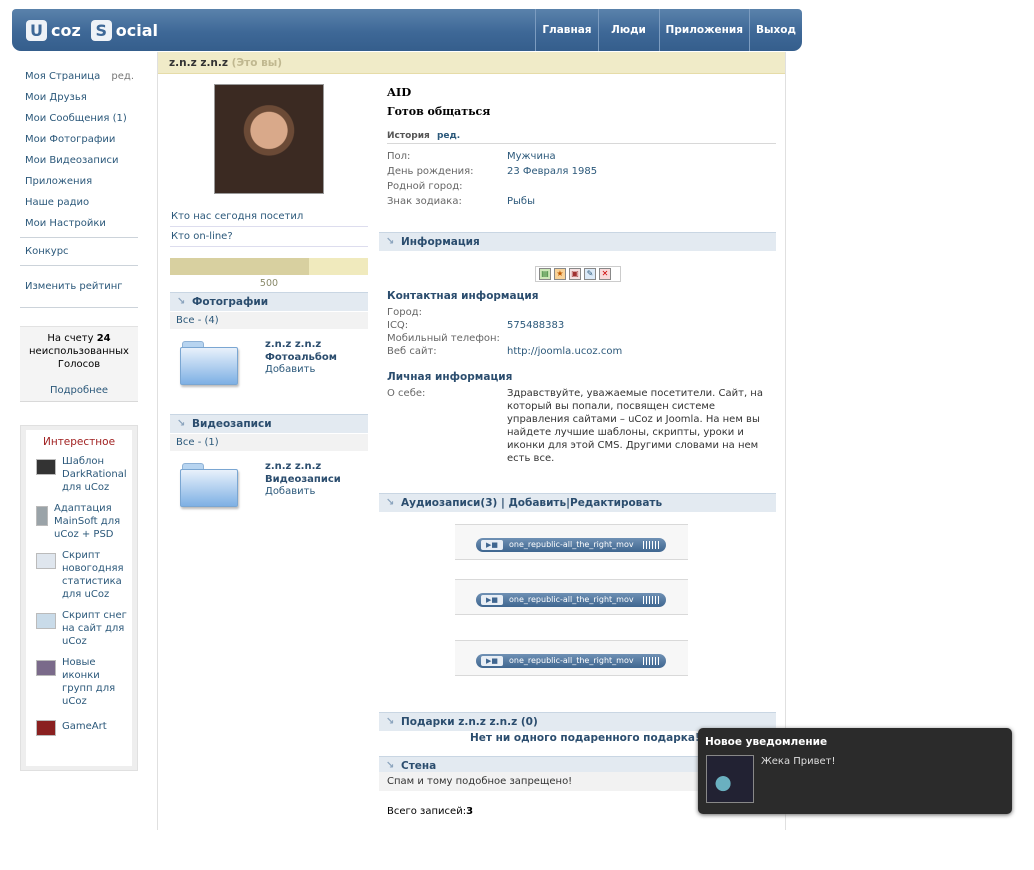 The height and width of the screenshot is (870, 1034). What do you see at coordinates (79, 202) in the screenshot?
I see `sidebar-item-radio: Наше радио` at bounding box center [79, 202].